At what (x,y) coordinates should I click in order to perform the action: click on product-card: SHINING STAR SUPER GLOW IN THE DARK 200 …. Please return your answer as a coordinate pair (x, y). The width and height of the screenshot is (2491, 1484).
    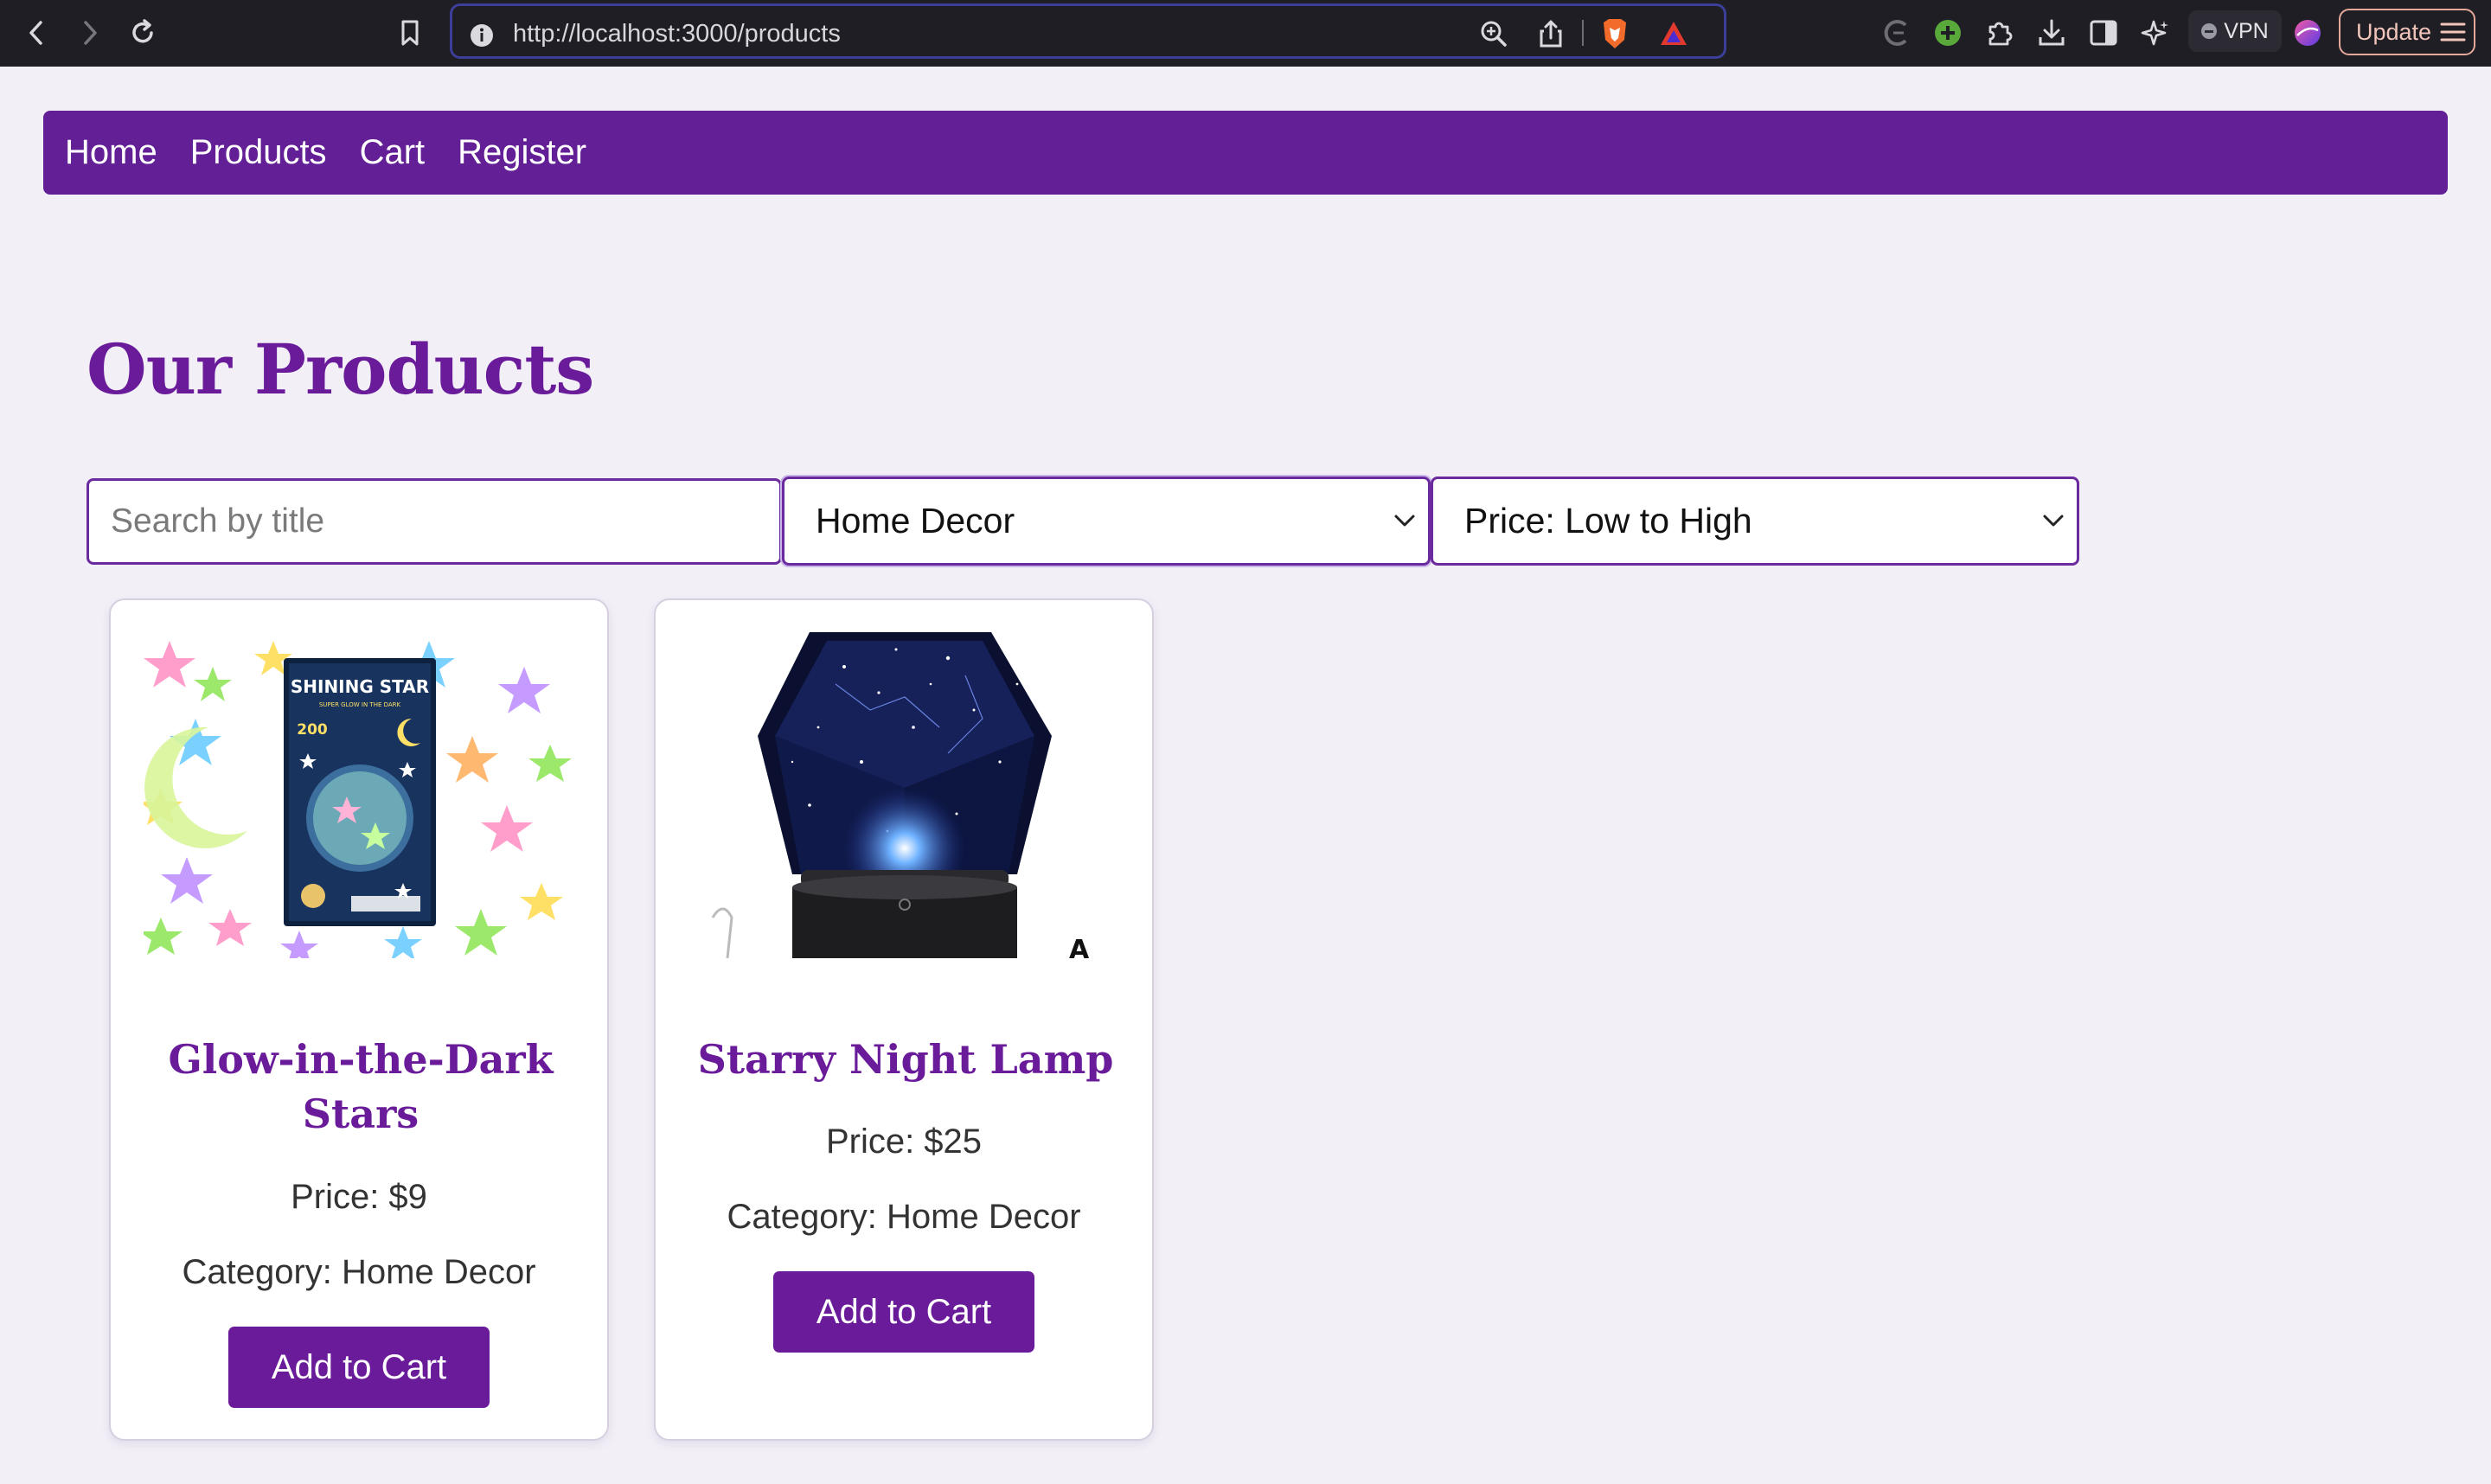
    Looking at the image, I should click on (359, 1020).